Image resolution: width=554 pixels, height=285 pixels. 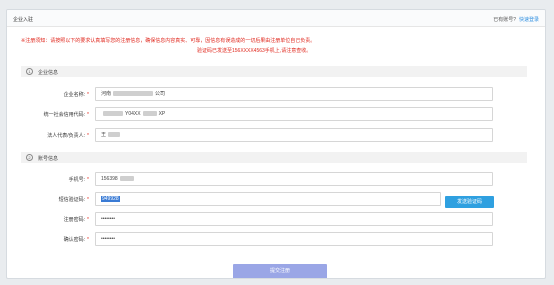 I want to click on legal-rep-input: 王, so click(x=294, y=135).